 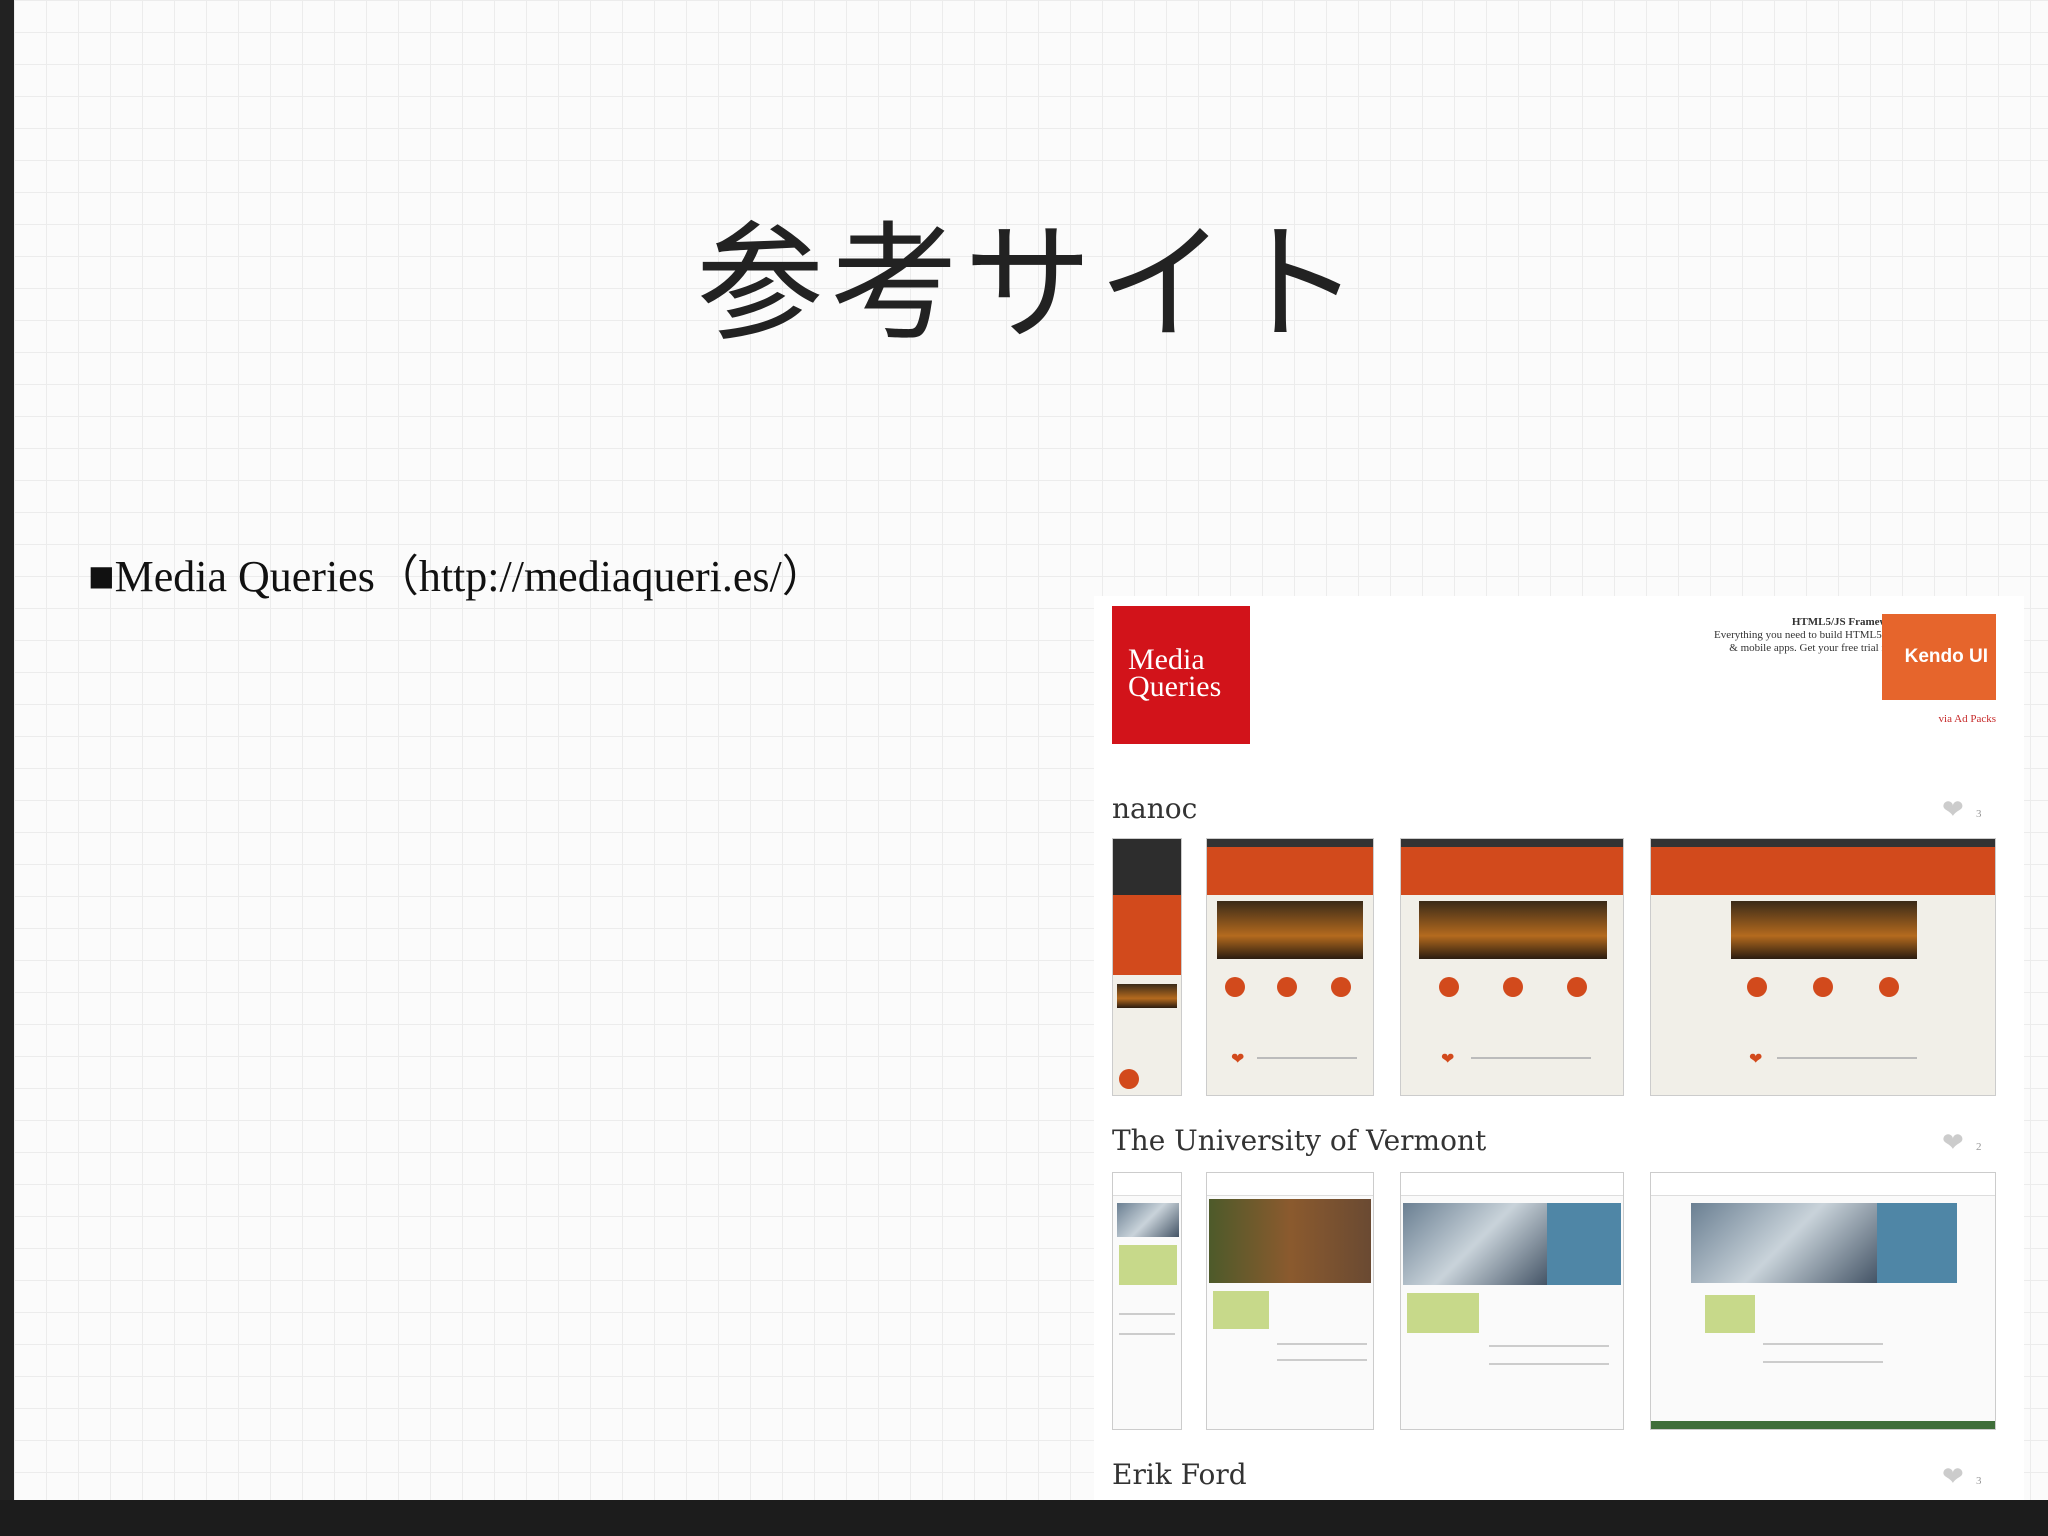 I want to click on site-thumbnail-tablet, so click(x=1290, y=1301).